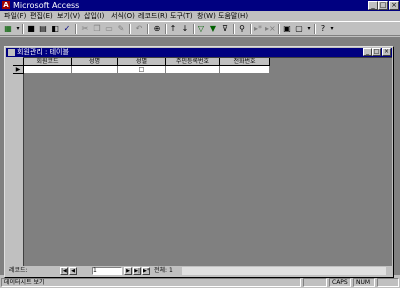 The width and height of the screenshot is (400, 288). I want to click on new-object-dropdown-icon: ▾, so click(309, 29).